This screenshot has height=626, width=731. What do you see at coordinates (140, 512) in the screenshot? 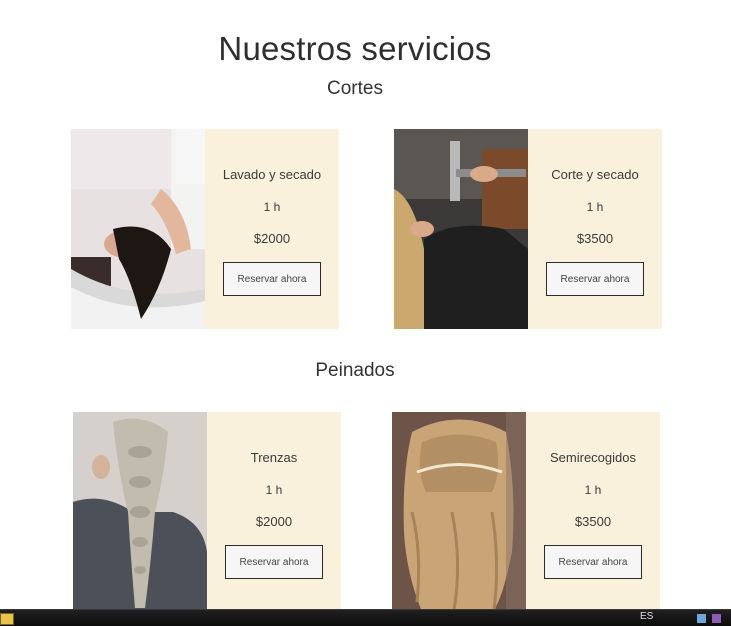
I see `braid-photo` at bounding box center [140, 512].